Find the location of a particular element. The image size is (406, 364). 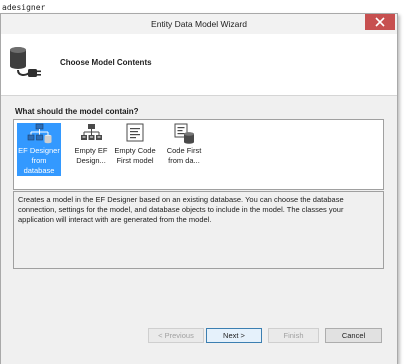

next-button: Next > is located at coordinates (234, 335).